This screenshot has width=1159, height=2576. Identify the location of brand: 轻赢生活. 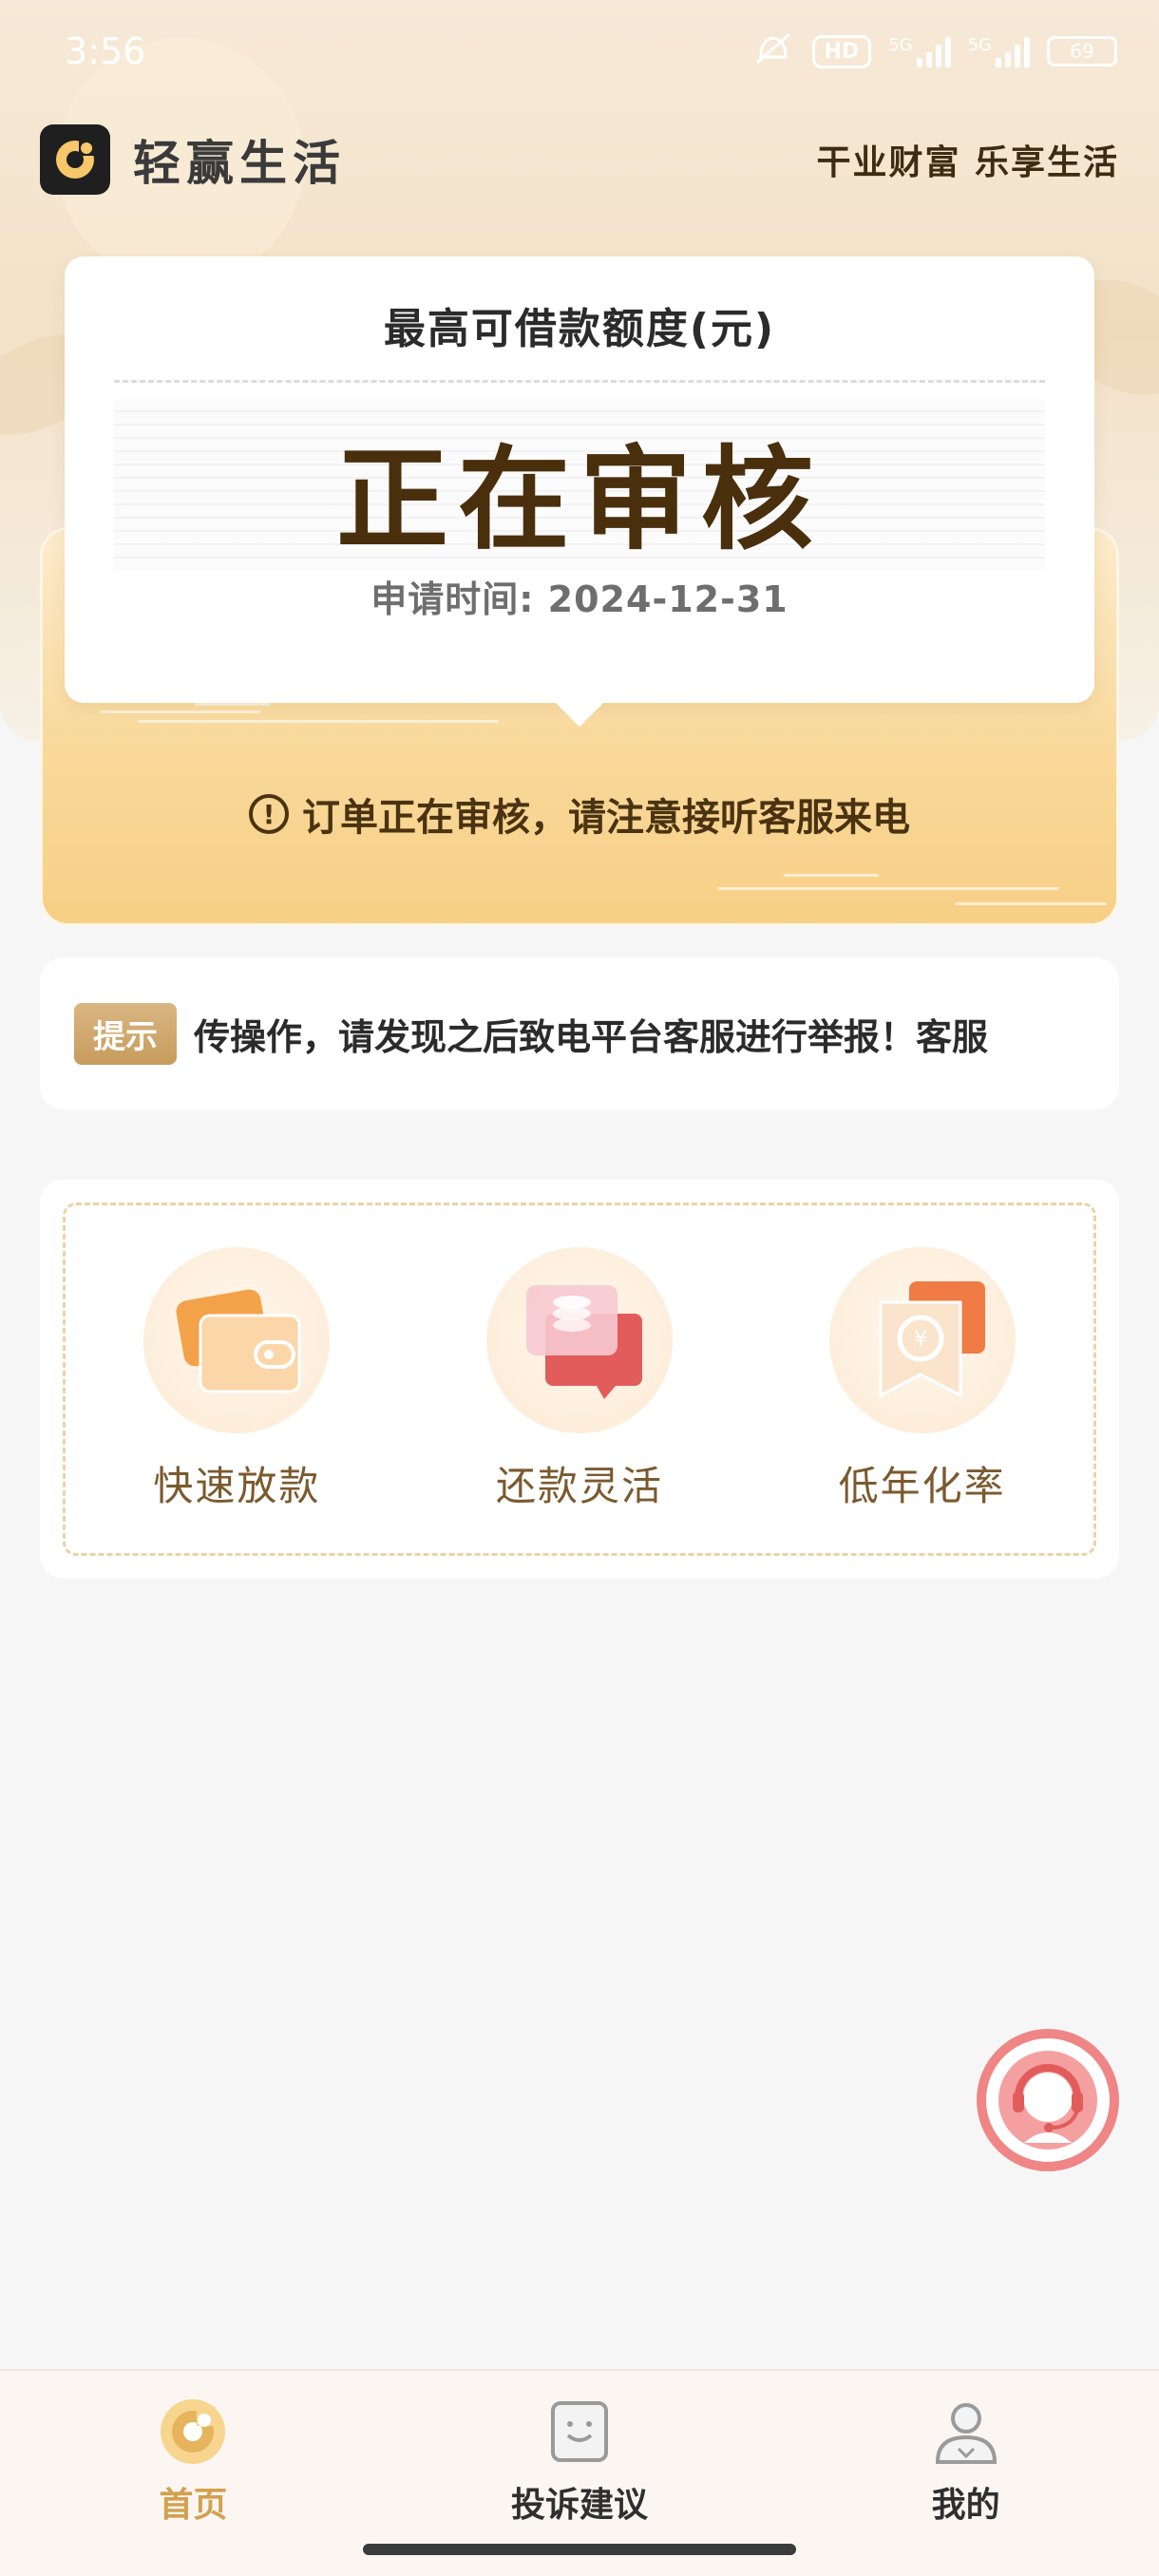
(193, 159).